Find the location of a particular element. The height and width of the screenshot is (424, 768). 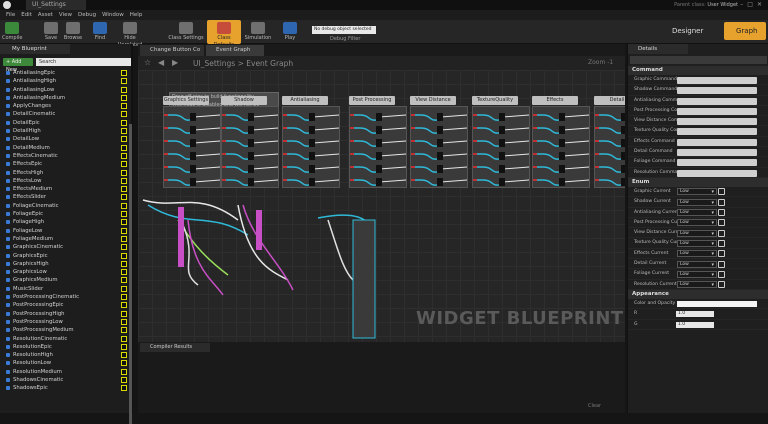

class-settings-button: Class Settings is located at coordinates (186, 32).